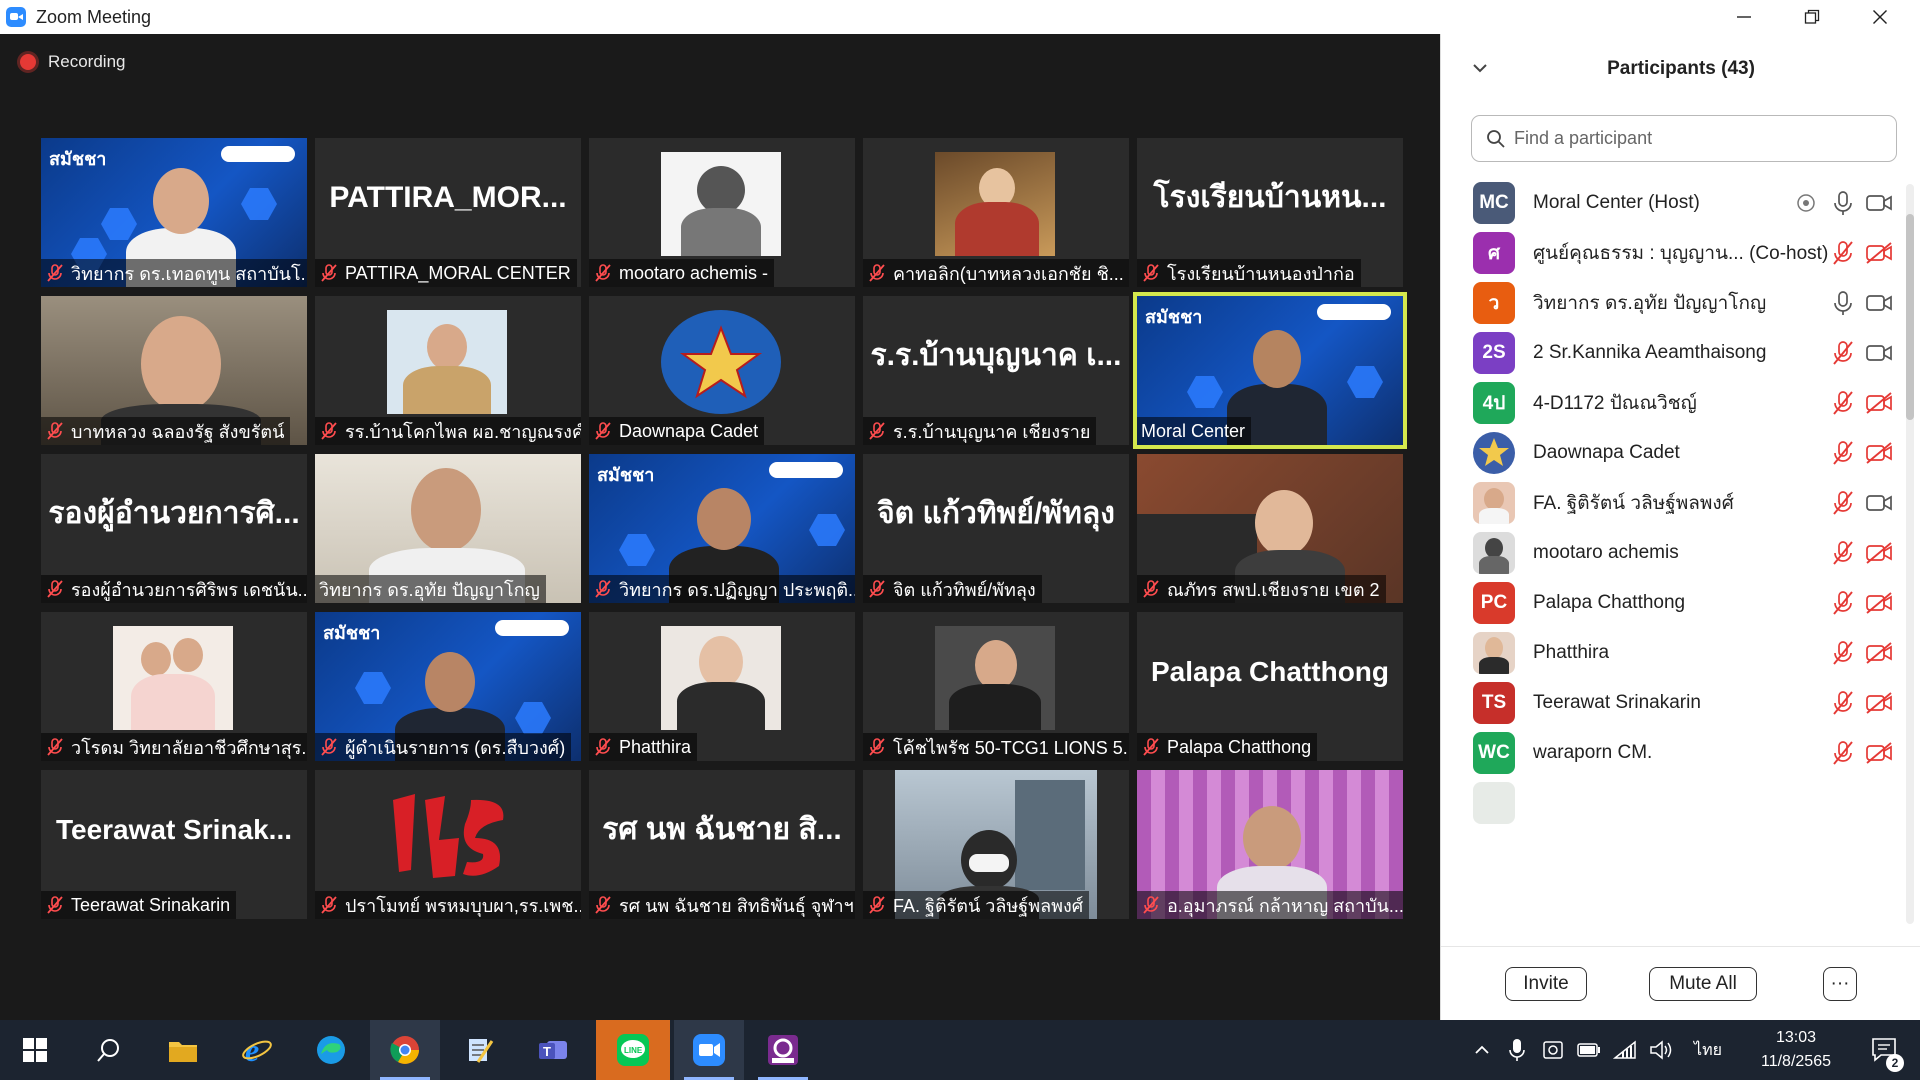 The width and height of the screenshot is (1920, 1080). Describe the element at coordinates (448, 212) in the screenshot. I see `video-tile: PATTIRA_MOR... PATTIRA_MORAL CENTER` at that location.